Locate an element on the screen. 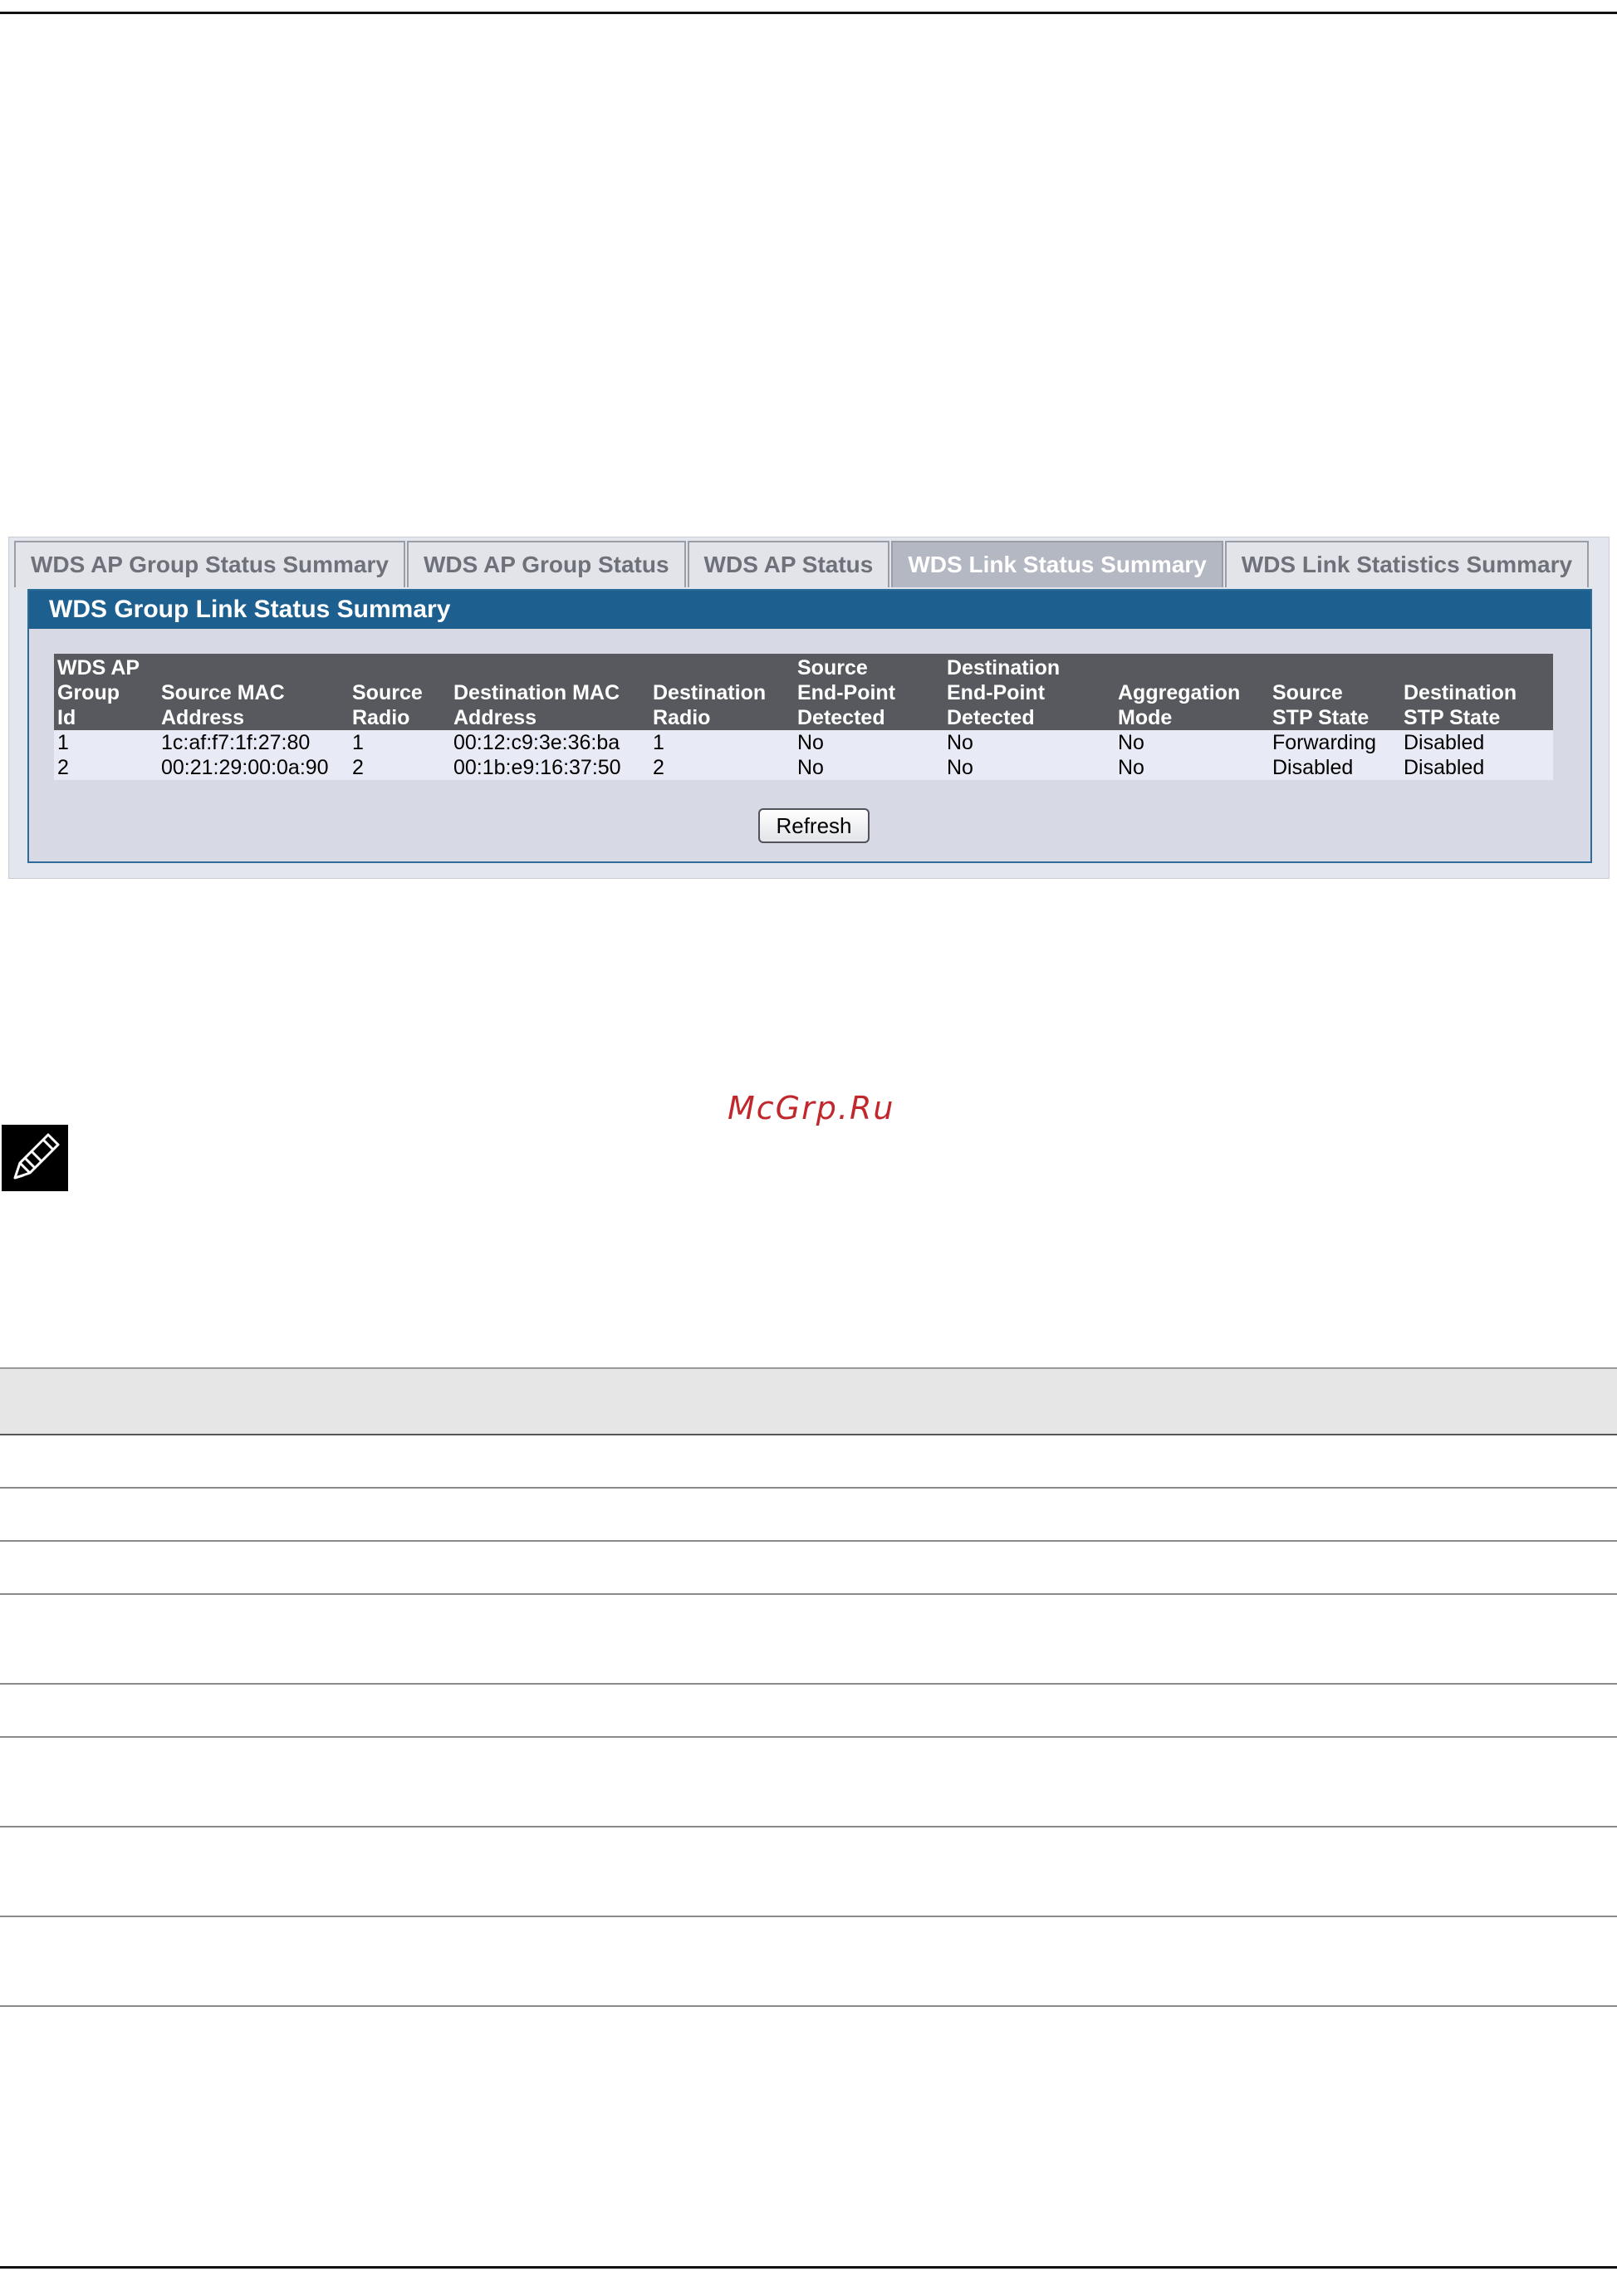 The height and width of the screenshot is (2296, 1617). pencil-note-icon is located at coordinates (35, 1158).